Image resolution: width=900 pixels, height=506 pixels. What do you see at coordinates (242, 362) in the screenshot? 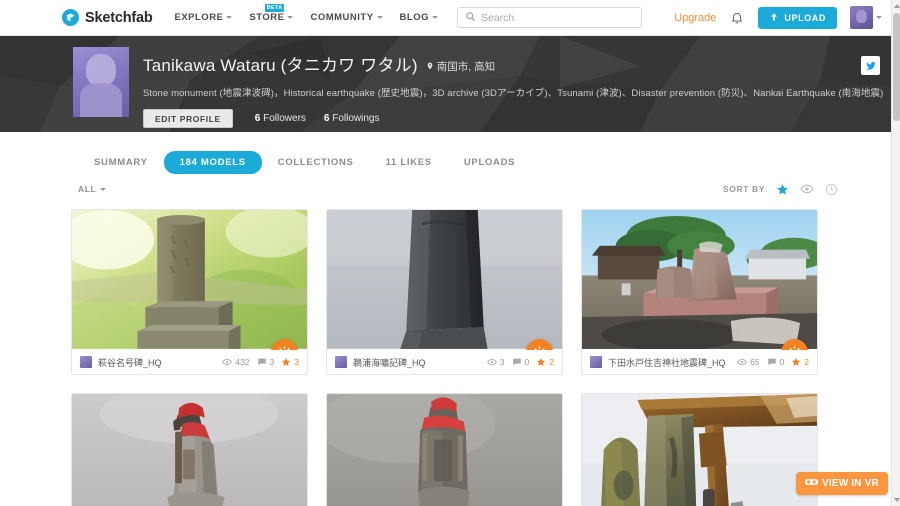
I see `model-views-count: 432` at bounding box center [242, 362].